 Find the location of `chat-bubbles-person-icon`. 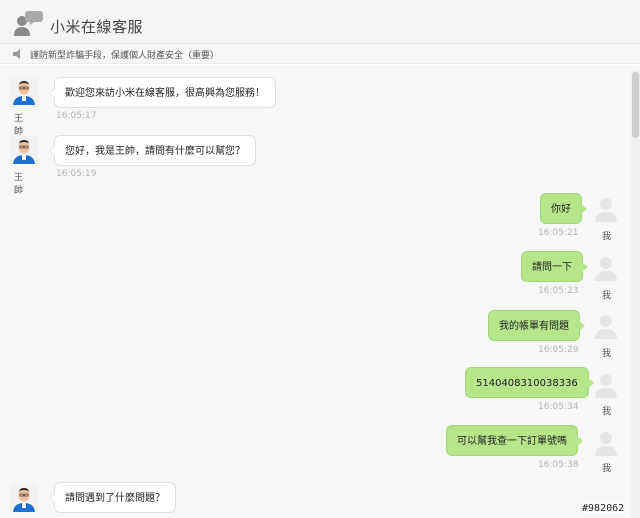

chat-bubbles-person-icon is located at coordinates (28, 23).